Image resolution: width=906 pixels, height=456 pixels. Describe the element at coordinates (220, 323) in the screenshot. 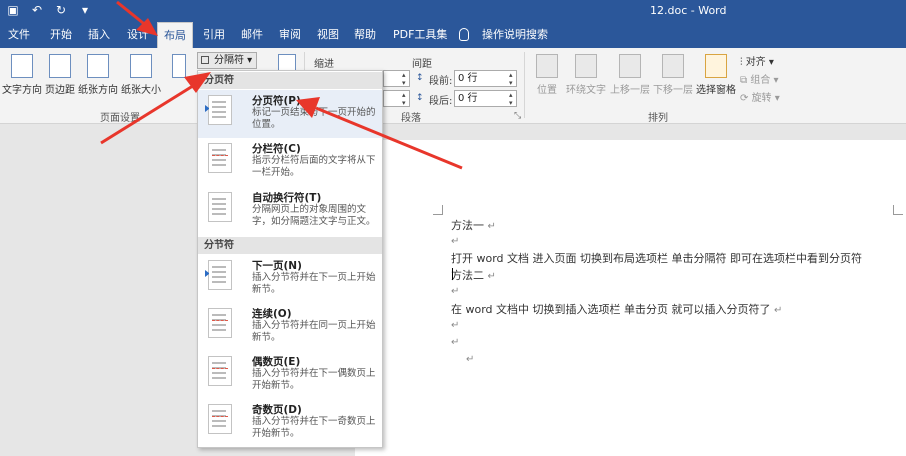

I see `continuous-icon` at that location.